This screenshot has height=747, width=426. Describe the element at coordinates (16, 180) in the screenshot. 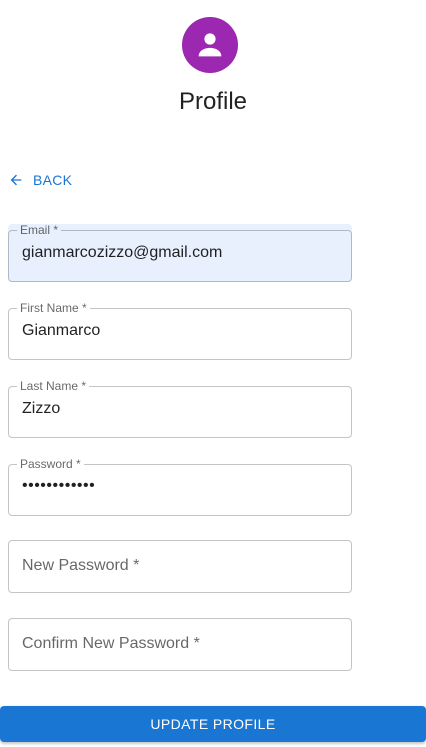

I see `arrow-left-icon` at that location.